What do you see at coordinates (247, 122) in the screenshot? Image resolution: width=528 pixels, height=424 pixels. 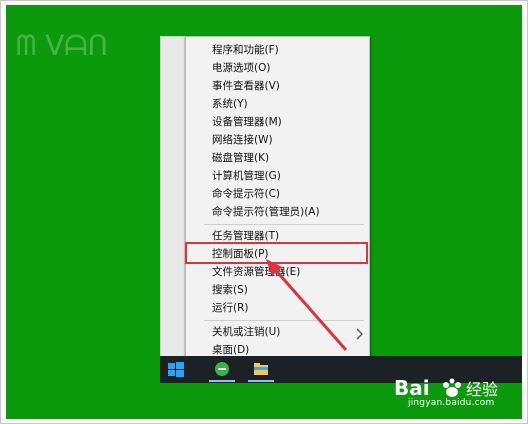 I see `menu-item-device-manager: 设备管理器(M)` at bounding box center [247, 122].